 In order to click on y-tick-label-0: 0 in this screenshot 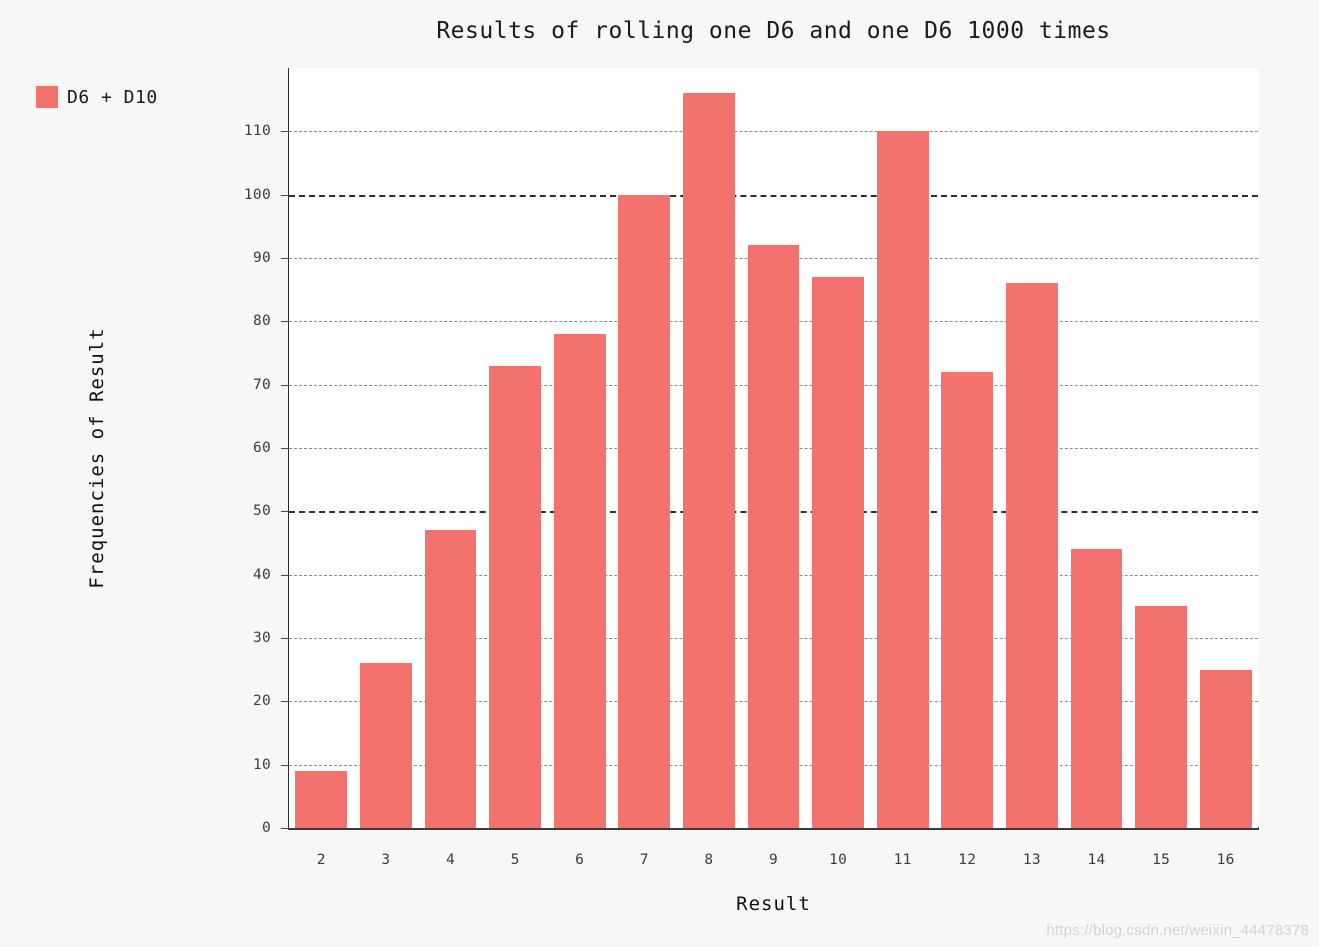, I will do `click(266, 828)`.